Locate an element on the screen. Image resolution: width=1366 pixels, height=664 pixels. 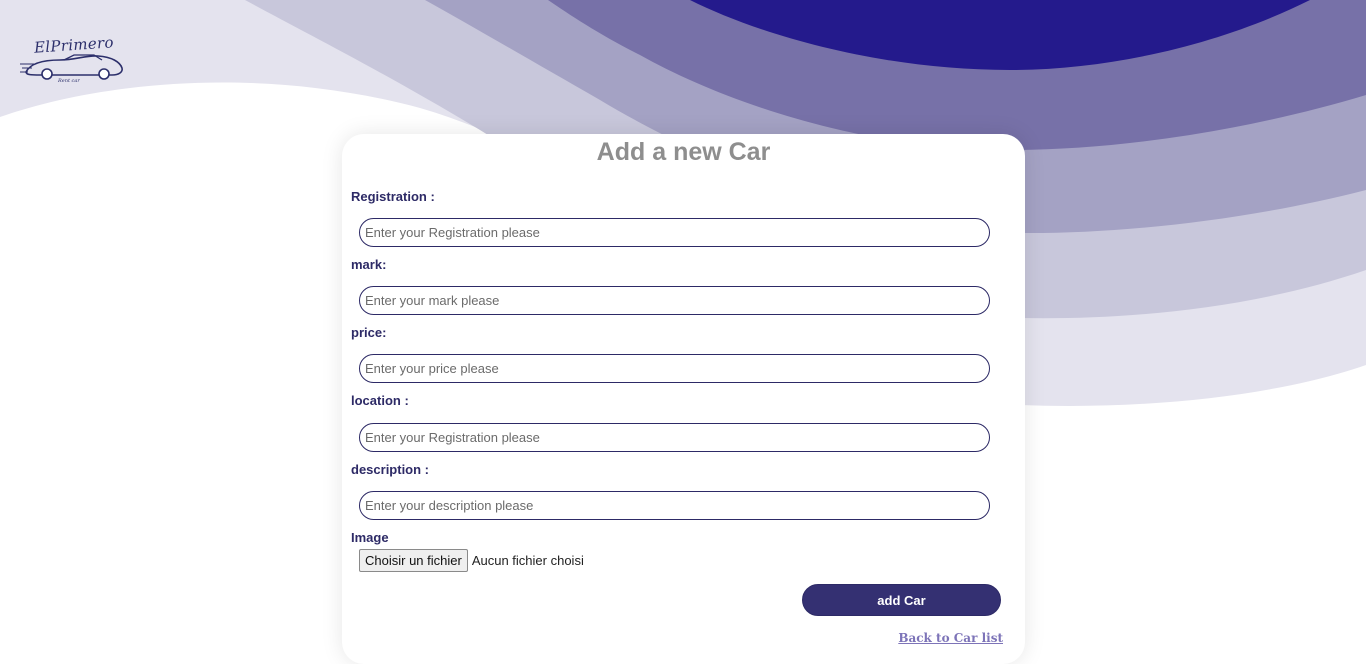
location-label: location : is located at coordinates (380, 400).